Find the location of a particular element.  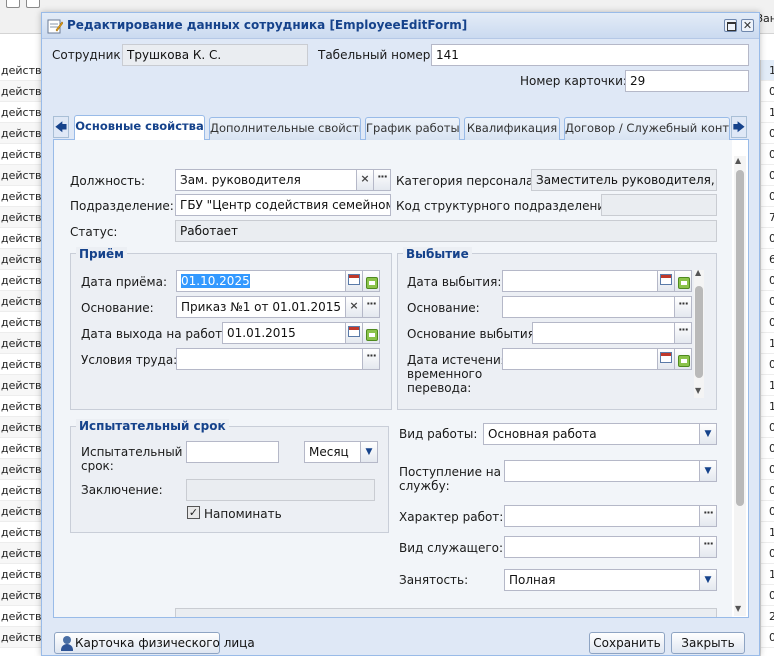

save-button: Сохранить is located at coordinates (627, 643).